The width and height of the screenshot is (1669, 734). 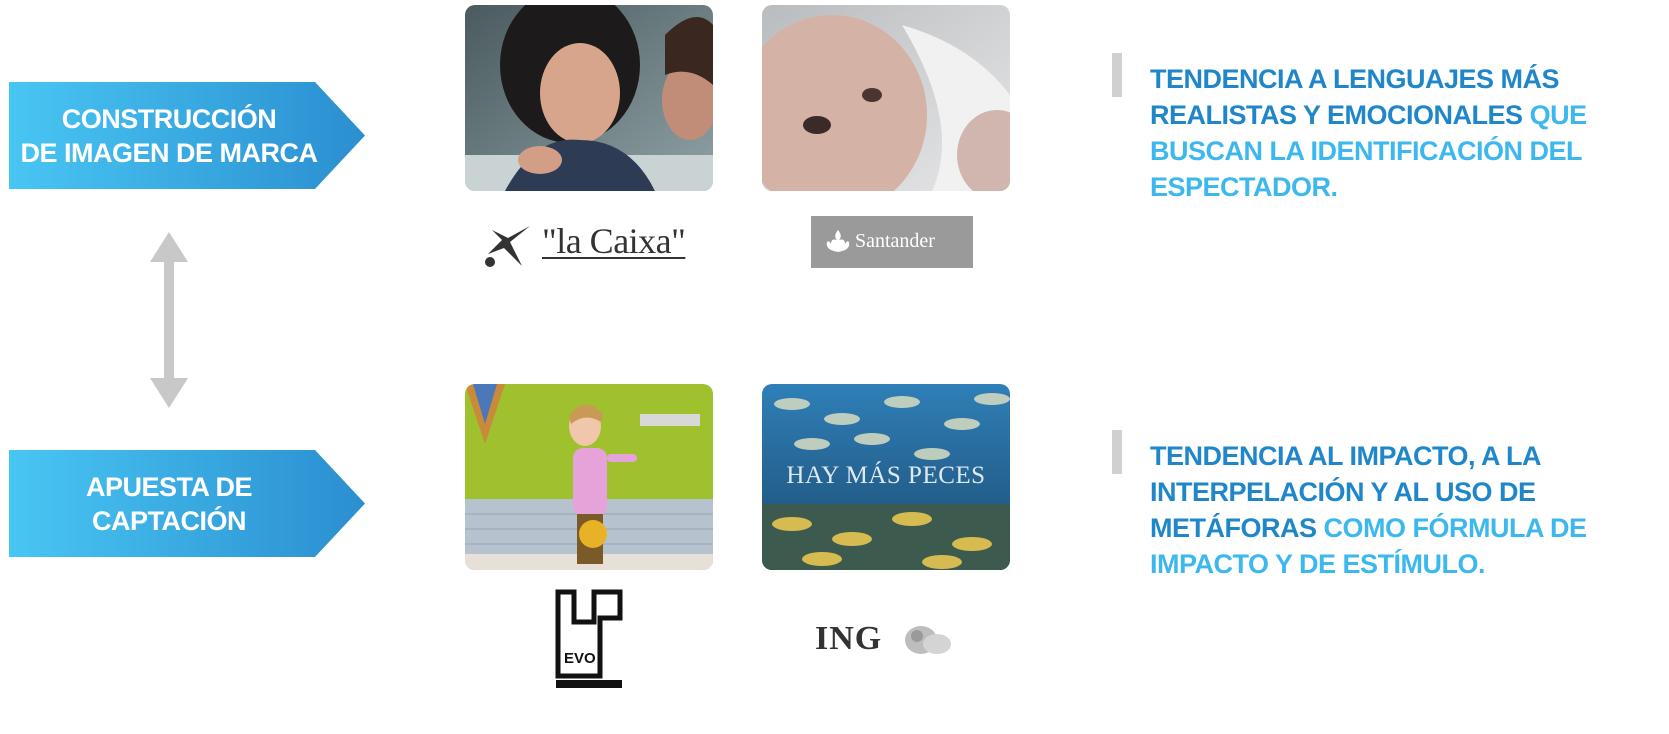 I want to click on caixa-ad-thumbnail, so click(x=589, y=98).